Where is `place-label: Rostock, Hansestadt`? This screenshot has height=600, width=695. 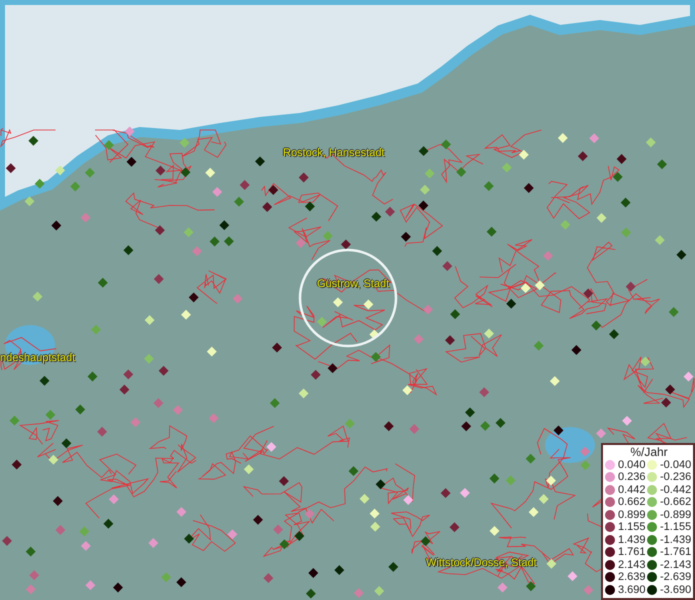
place-label: Rostock, Hansestadt is located at coordinates (333, 153).